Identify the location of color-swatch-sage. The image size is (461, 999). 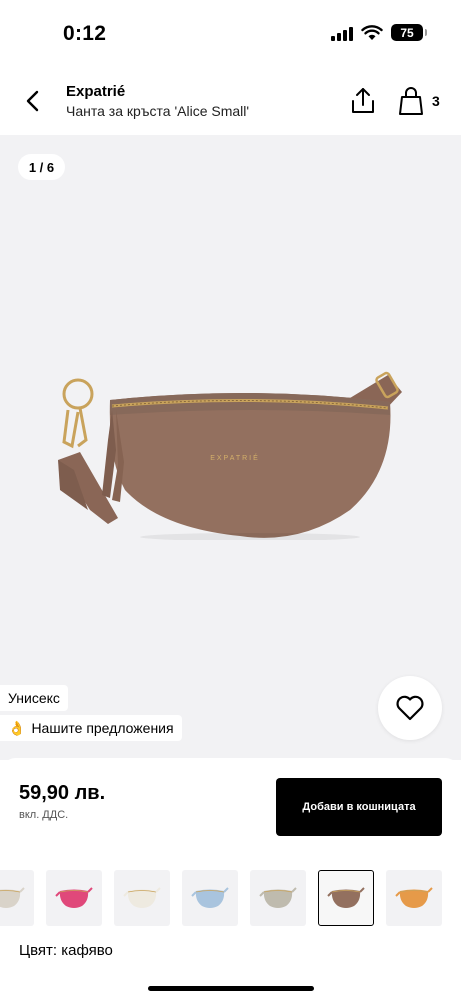
(278, 898).